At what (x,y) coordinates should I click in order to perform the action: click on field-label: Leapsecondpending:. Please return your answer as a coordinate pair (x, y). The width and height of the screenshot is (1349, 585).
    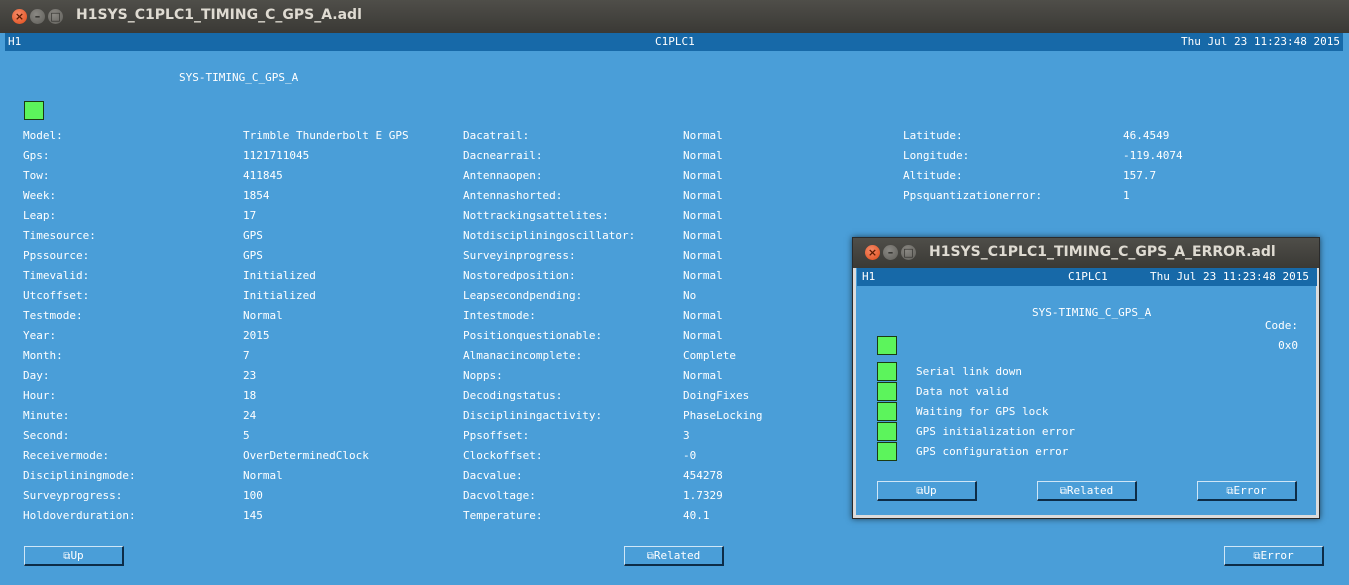
    Looking at the image, I should click on (523, 295).